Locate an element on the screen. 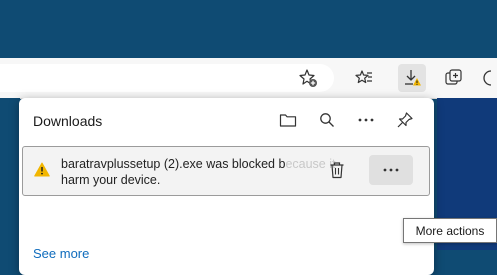  more-actions-button is located at coordinates (391, 170).